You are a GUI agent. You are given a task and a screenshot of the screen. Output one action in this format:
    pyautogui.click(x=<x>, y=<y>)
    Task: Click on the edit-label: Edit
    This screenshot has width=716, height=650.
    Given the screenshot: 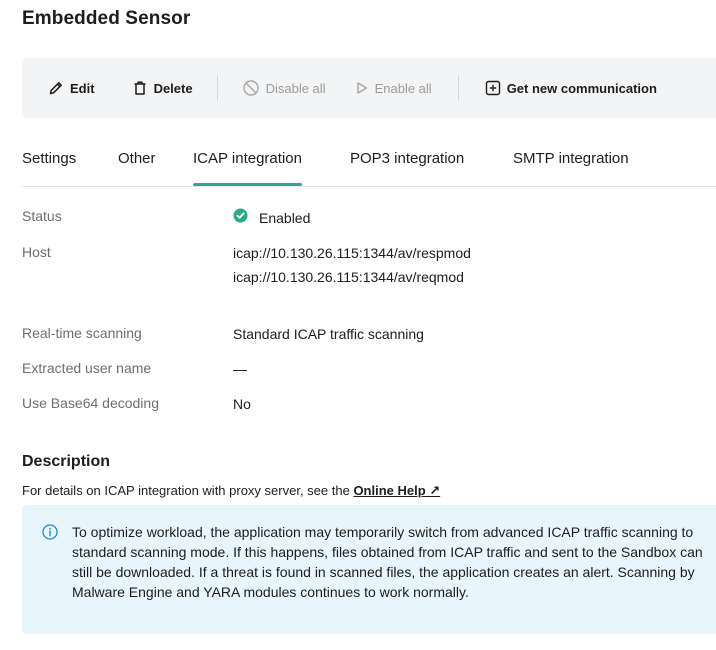 What is the action you would take?
    pyautogui.click(x=82, y=88)
    